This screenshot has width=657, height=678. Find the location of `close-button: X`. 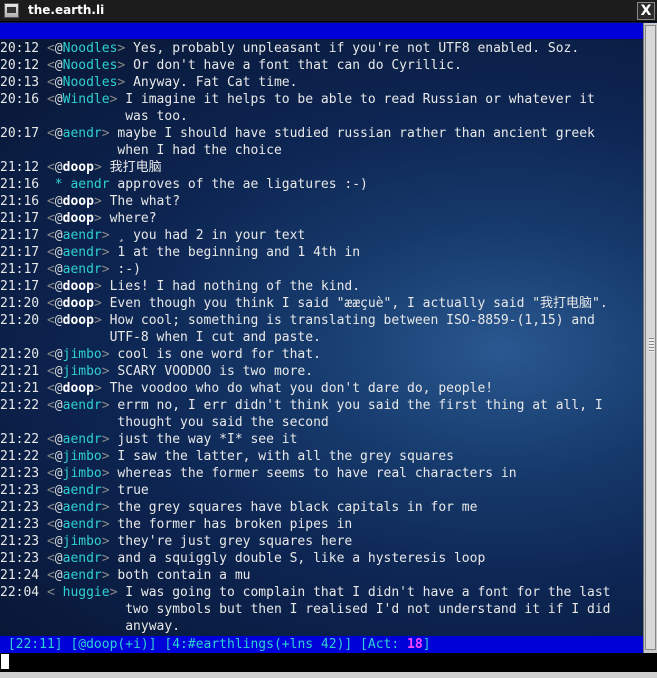

close-button: X is located at coordinates (646, 11).